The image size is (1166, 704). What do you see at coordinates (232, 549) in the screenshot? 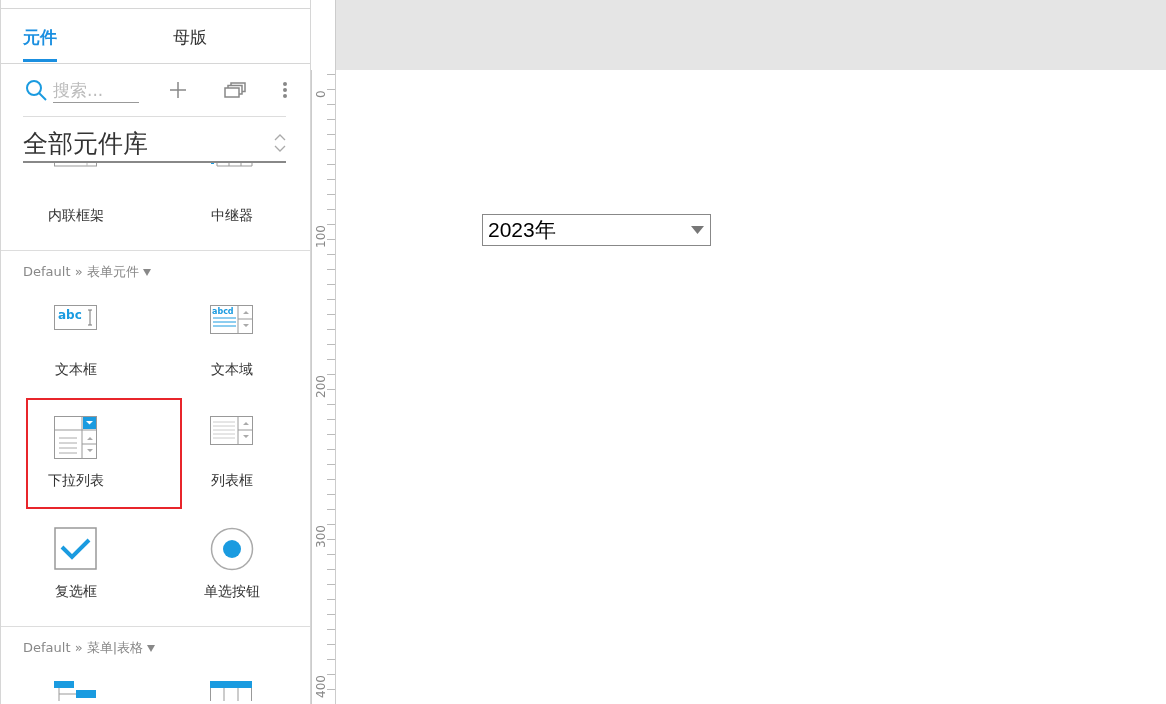
I see `radio-button-icon` at bounding box center [232, 549].